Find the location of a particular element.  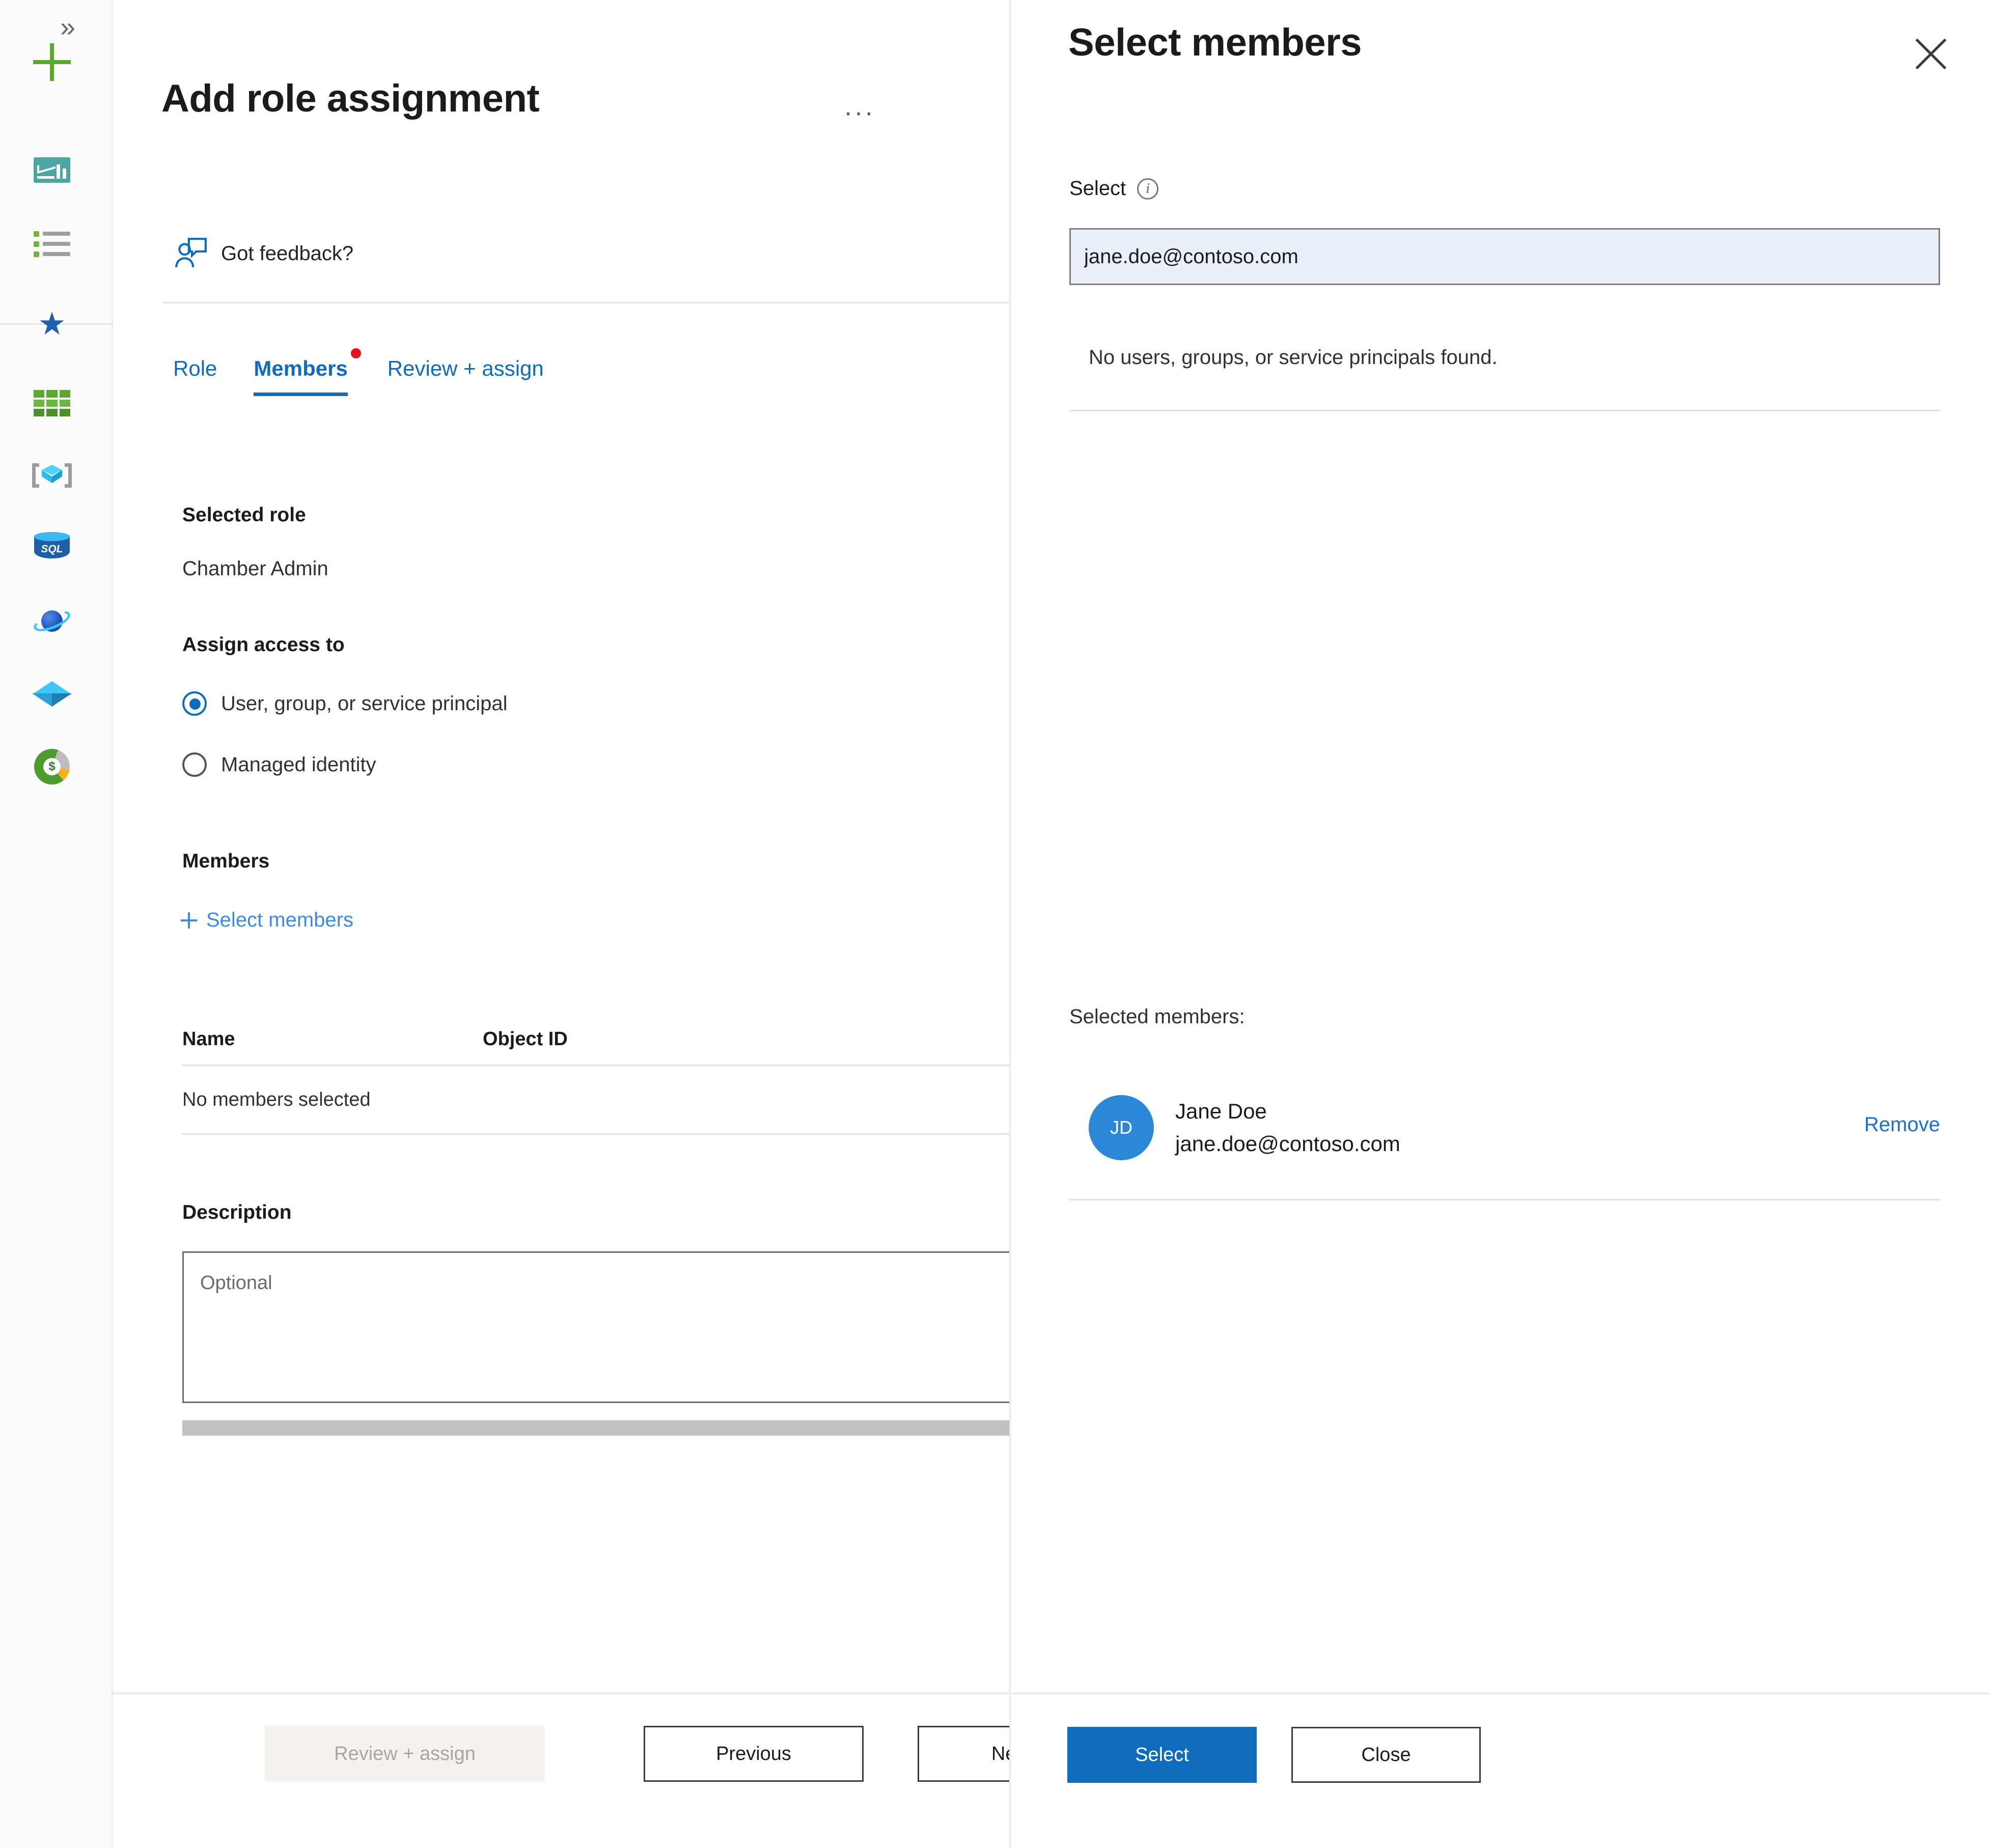

dashboard-icon is located at coordinates (52, 170).